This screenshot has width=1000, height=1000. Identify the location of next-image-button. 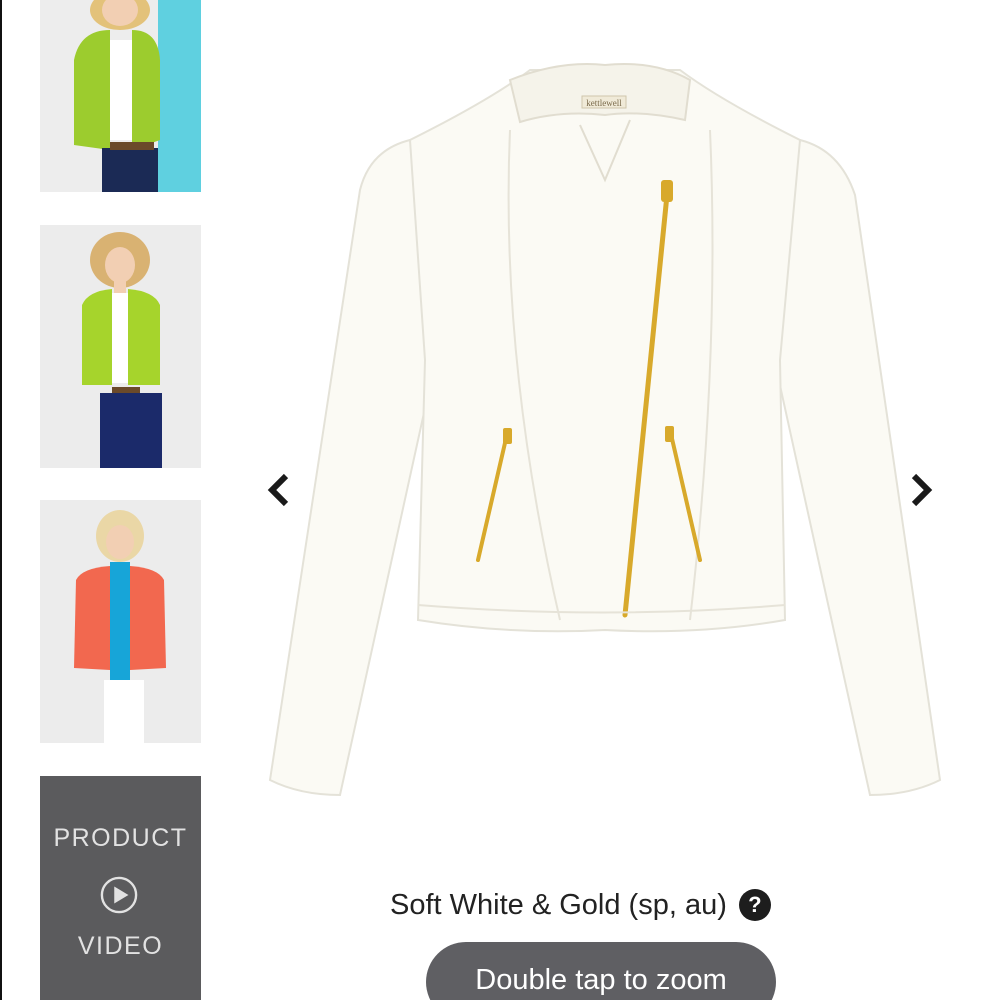
(922, 490).